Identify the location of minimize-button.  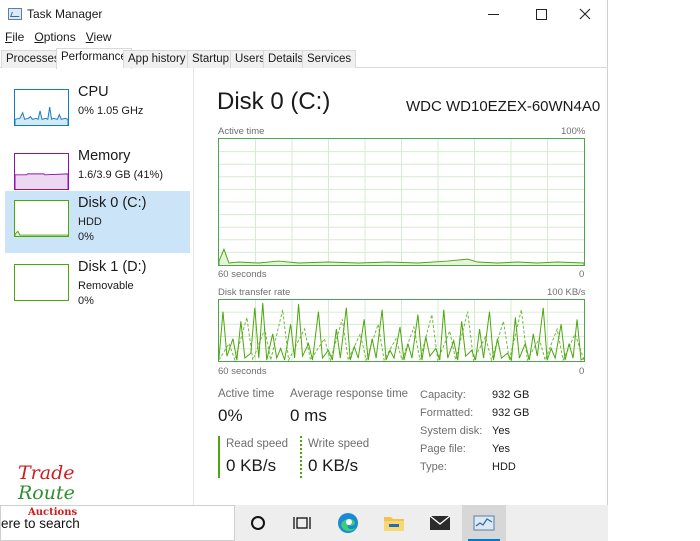
(493, 14).